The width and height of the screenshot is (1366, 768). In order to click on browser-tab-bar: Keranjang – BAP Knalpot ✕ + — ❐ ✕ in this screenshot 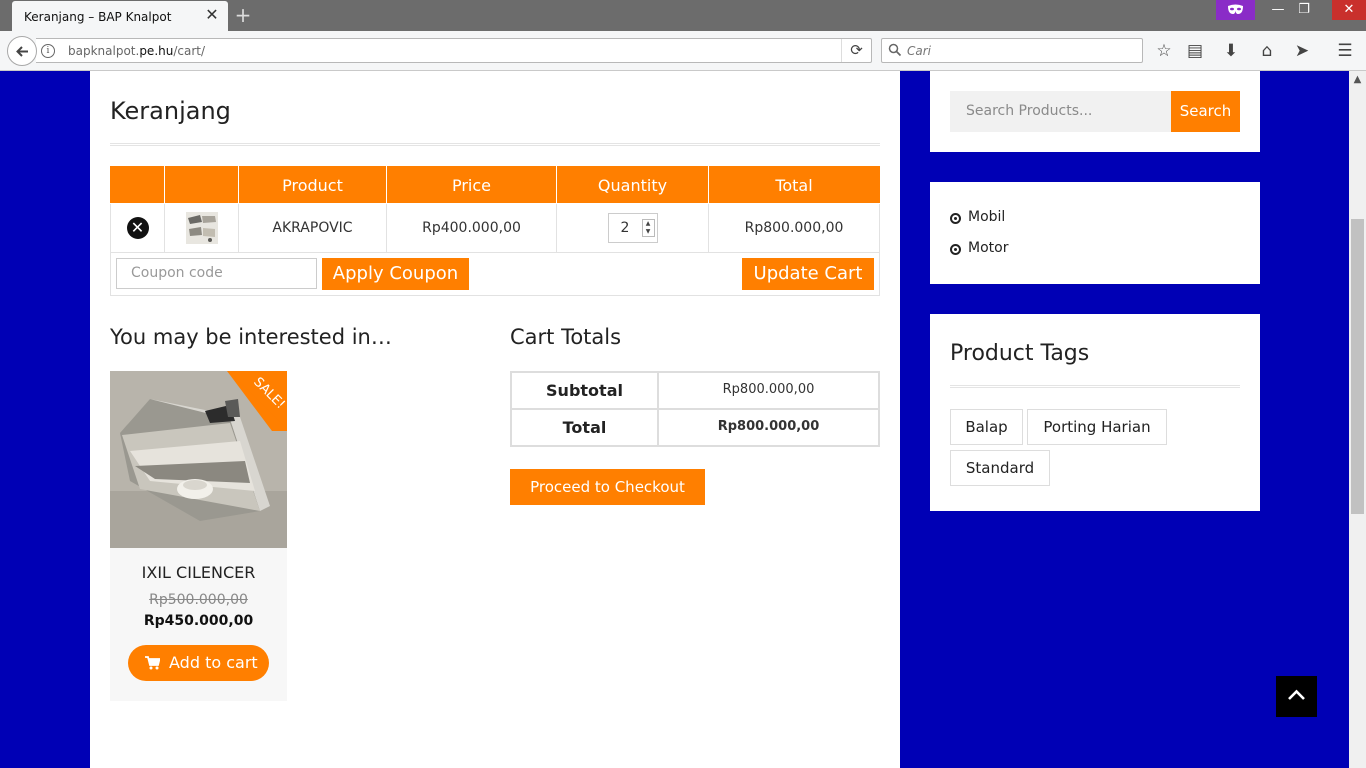, I will do `click(683, 15)`.